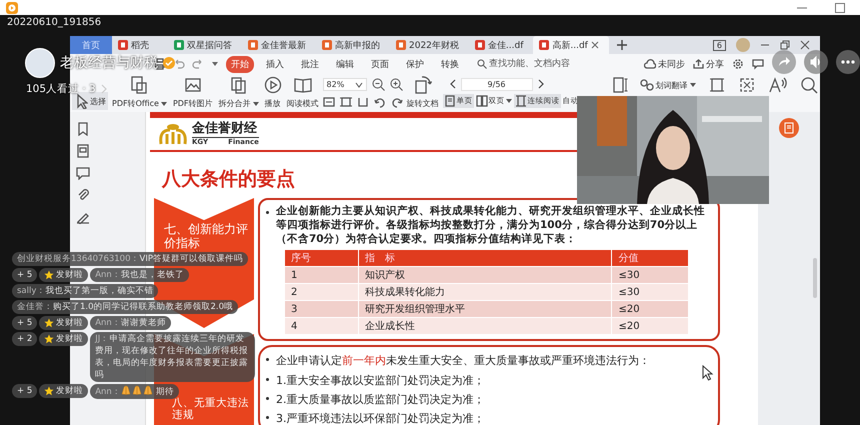  Describe the element at coordinates (139, 275) in the screenshot. I see `chat-message: Ann：我也是，老铁了` at that location.